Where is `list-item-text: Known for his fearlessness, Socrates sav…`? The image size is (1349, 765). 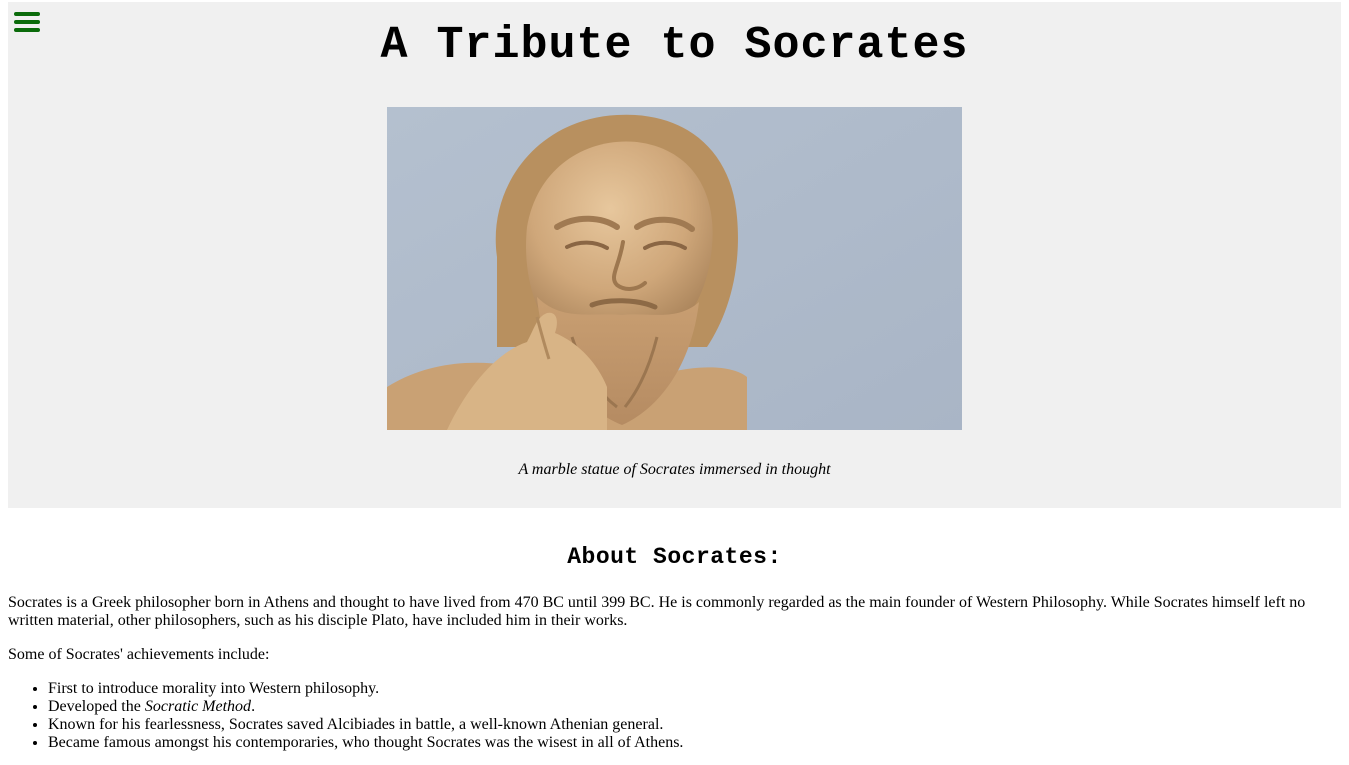 list-item-text: Known for his fearlessness, Socrates sav… is located at coordinates (356, 724).